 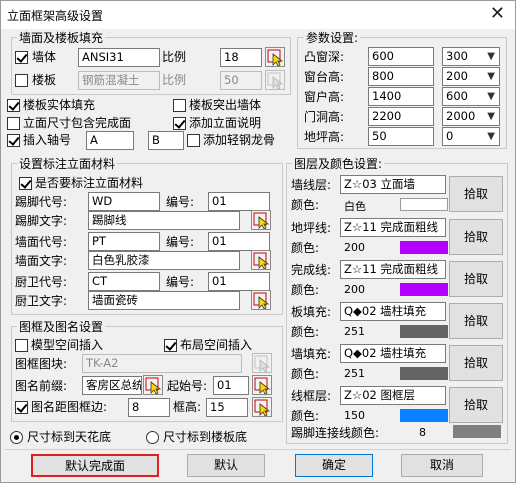 I want to click on size-includes-finish-label: 立面尺寸包含完成面, so click(x=77, y=123).